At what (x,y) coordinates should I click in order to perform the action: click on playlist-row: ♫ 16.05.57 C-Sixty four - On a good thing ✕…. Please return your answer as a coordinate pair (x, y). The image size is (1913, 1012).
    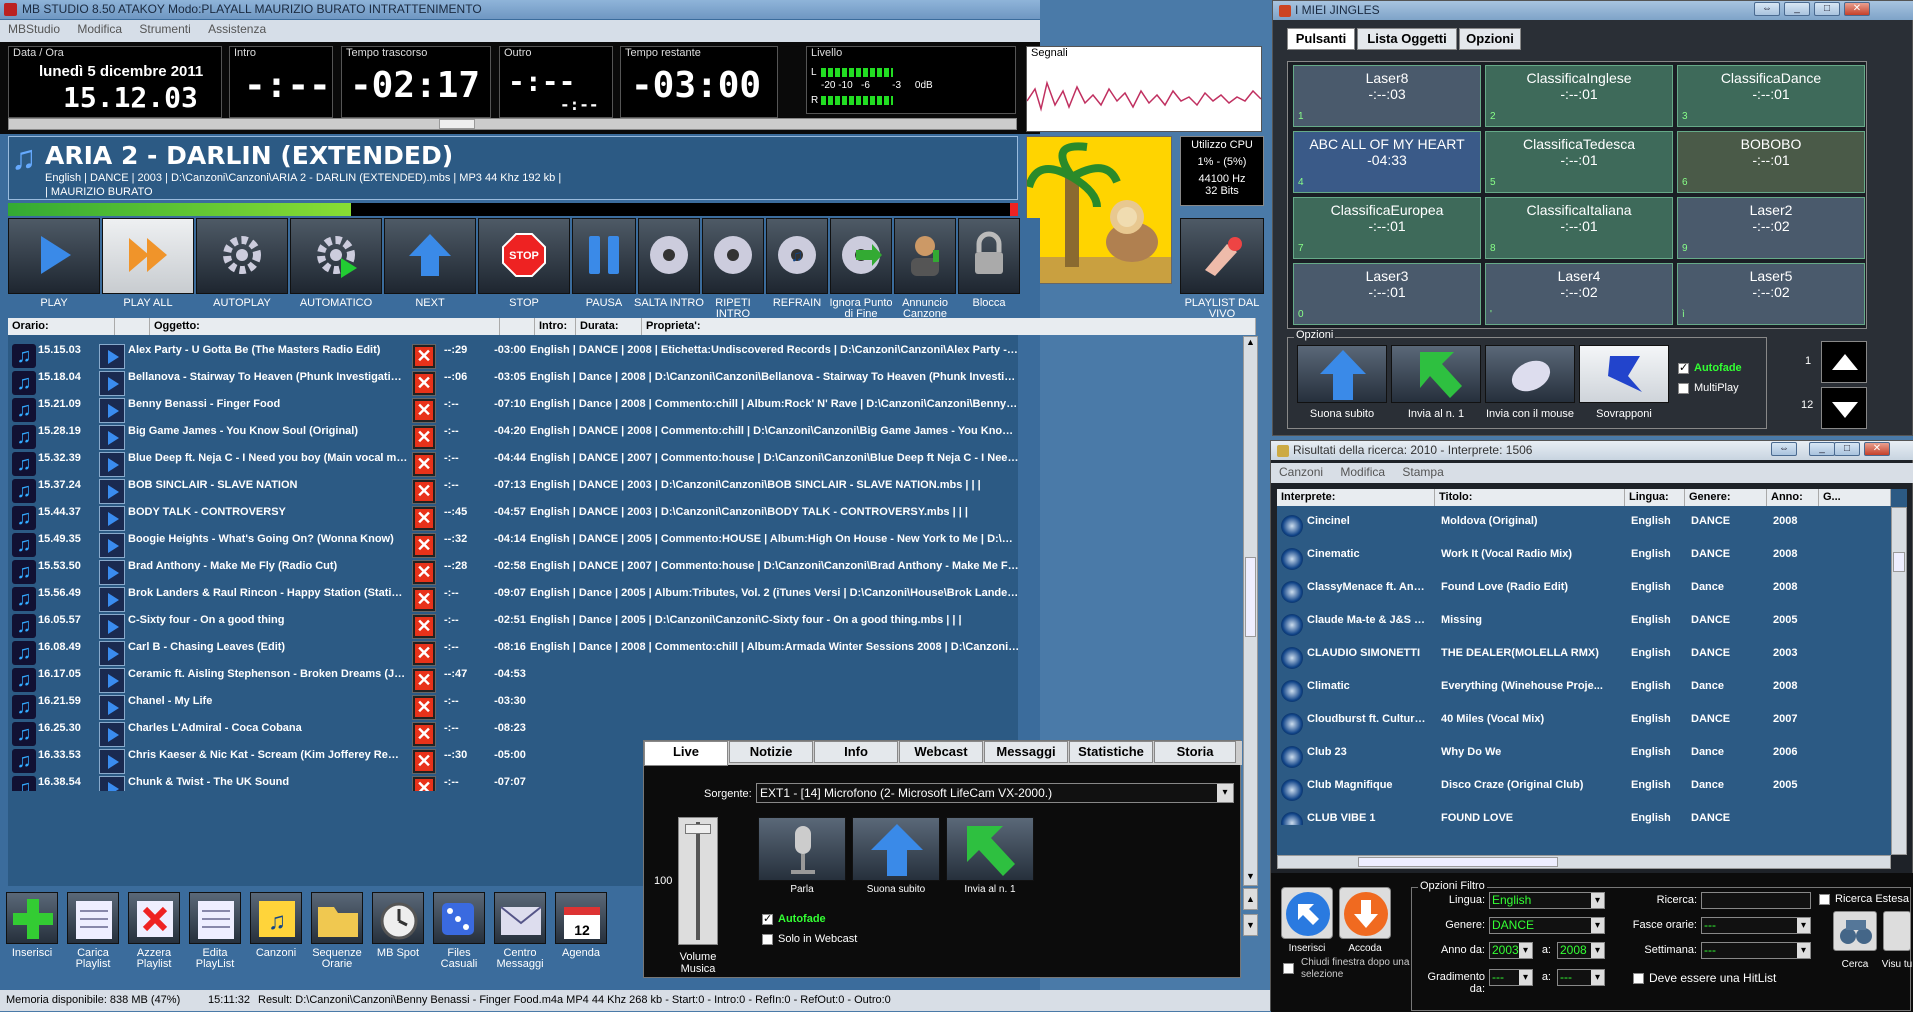
    Looking at the image, I should click on (513, 623).